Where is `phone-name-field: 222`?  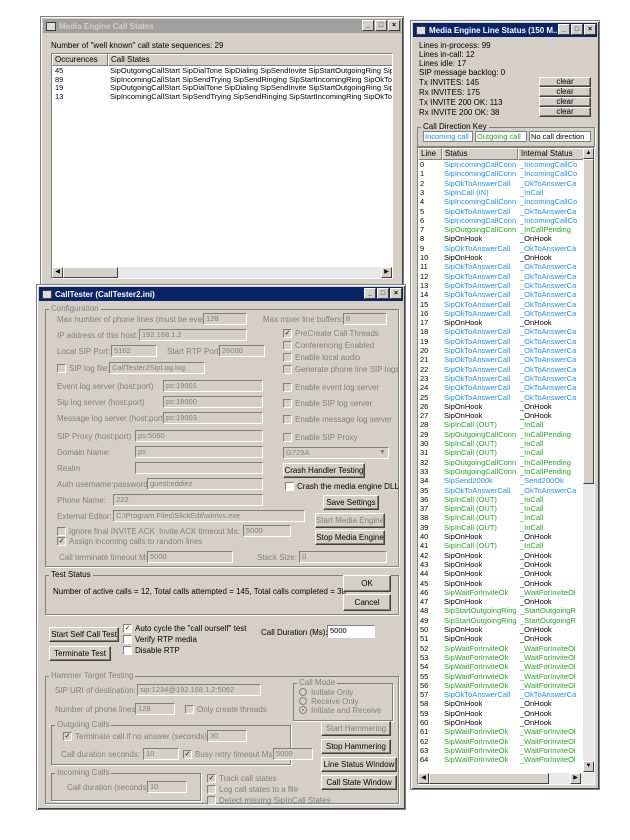 phone-name-field: 222 is located at coordinates (188, 500).